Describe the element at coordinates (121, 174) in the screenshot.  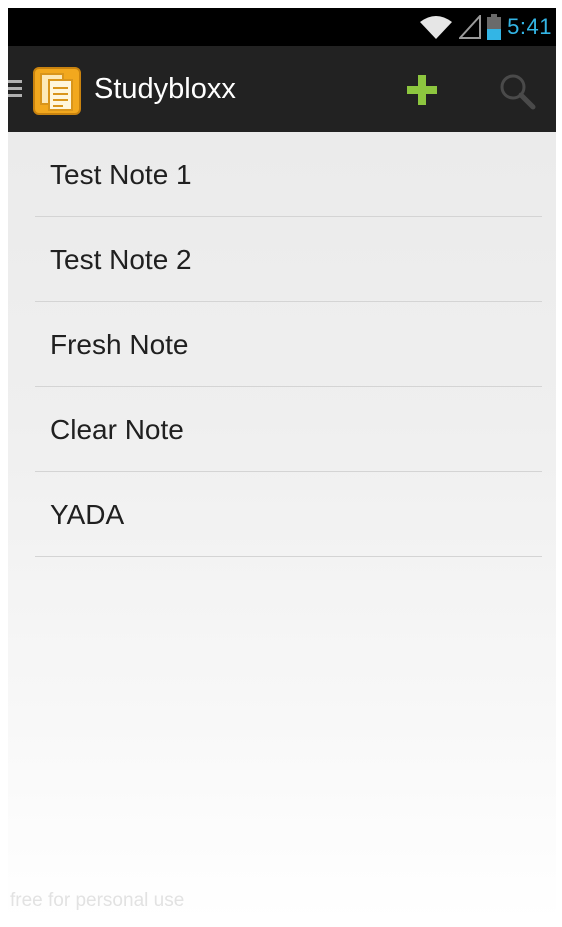
I see `note-title: Test Note 1` at that location.